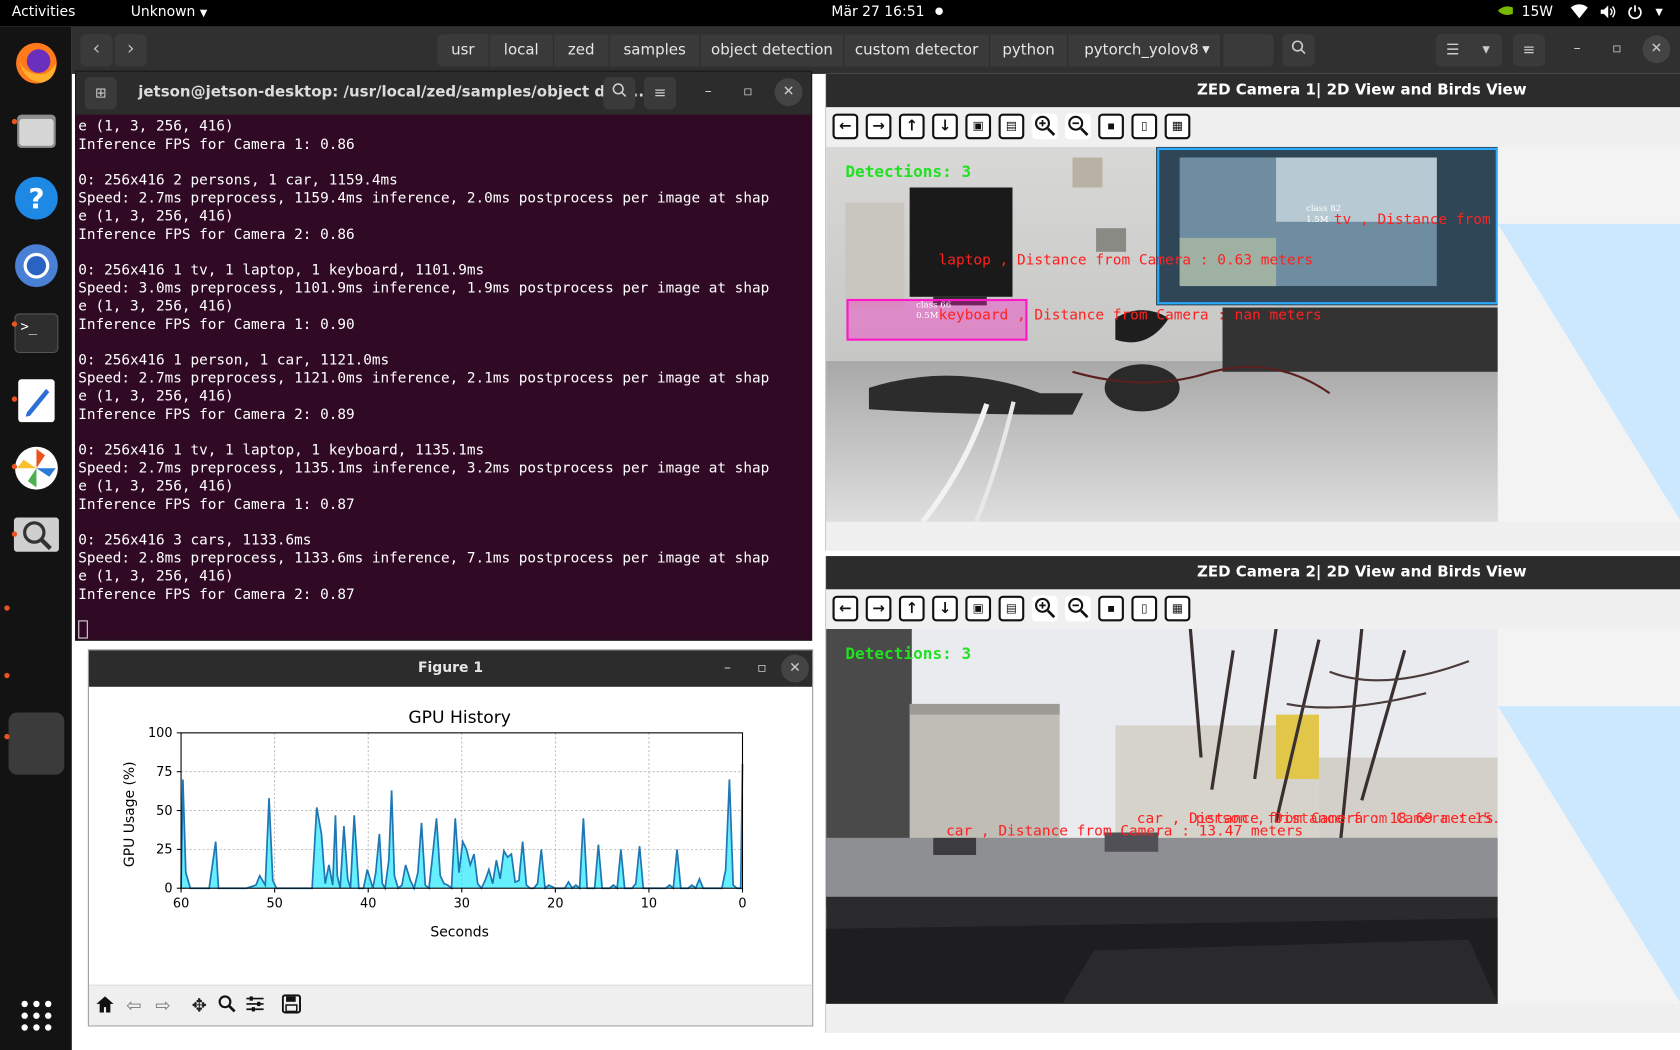  What do you see at coordinates (1524, 12) in the screenshot?
I see `power-indicator: 15W` at bounding box center [1524, 12].